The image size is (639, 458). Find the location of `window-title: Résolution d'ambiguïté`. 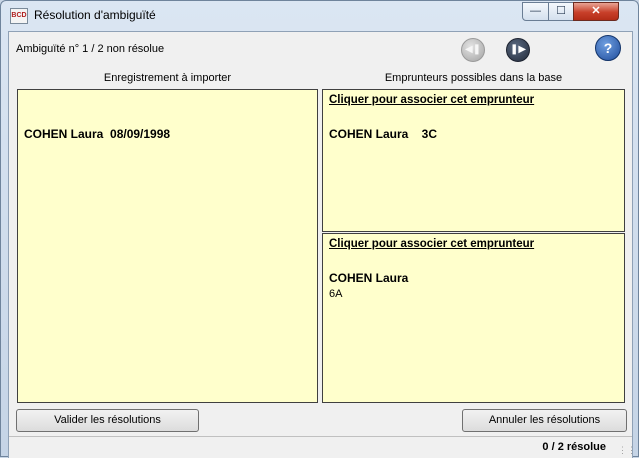

window-title: Résolution d'ambiguïté is located at coordinates (95, 15).